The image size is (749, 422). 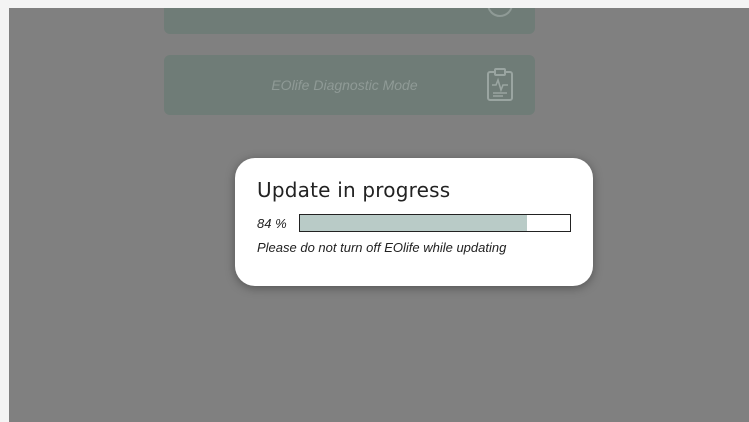 I want to click on progress-bar, so click(x=435, y=223).